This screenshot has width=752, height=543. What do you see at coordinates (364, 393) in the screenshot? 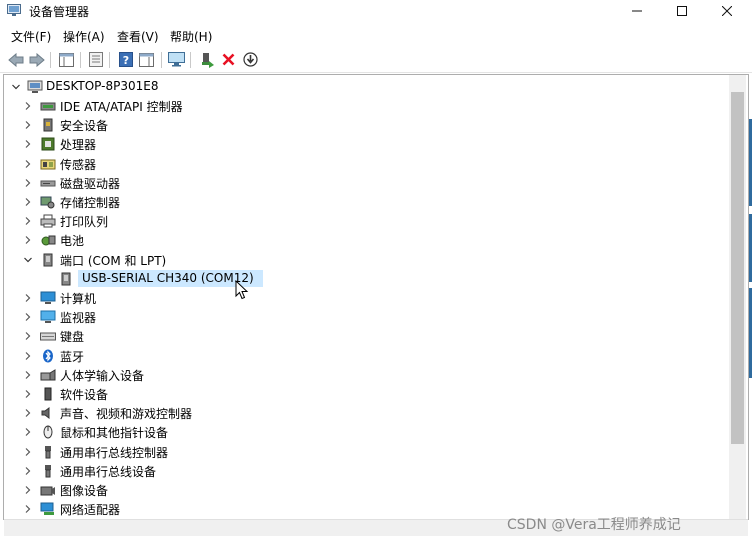
I see `tree-category-row: 软件设备` at bounding box center [364, 393].